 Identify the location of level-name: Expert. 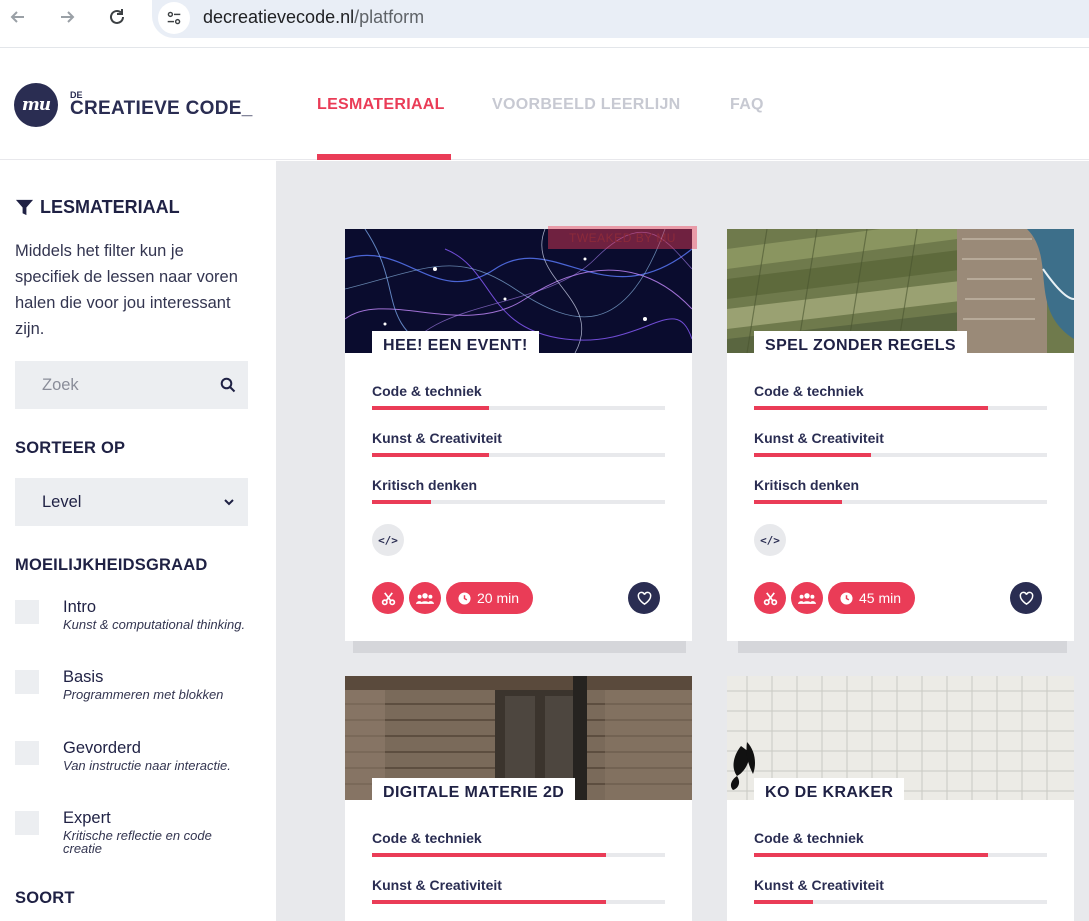
(87, 818).